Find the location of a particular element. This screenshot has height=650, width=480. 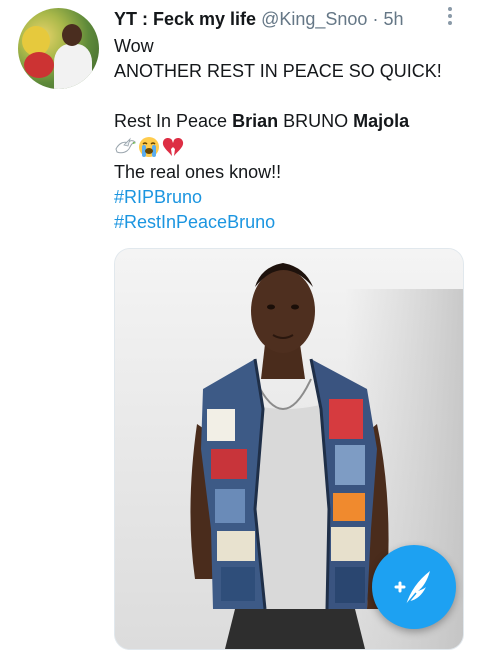

compose-tweet-icon is located at coordinates (412, 588).